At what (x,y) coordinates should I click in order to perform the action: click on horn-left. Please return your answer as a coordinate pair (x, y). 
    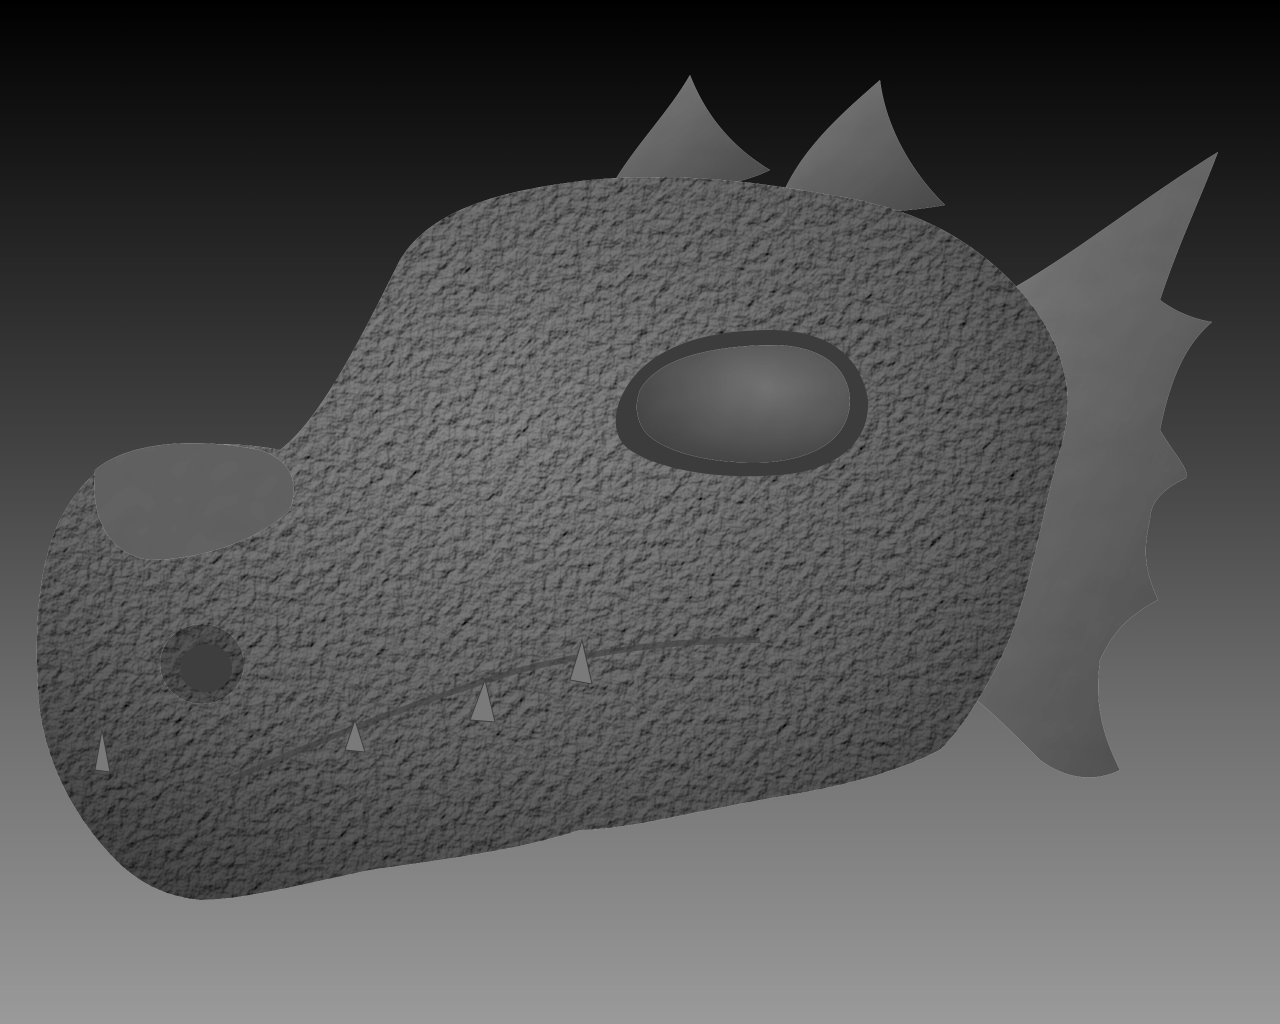
    Looking at the image, I should click on (692, 132).